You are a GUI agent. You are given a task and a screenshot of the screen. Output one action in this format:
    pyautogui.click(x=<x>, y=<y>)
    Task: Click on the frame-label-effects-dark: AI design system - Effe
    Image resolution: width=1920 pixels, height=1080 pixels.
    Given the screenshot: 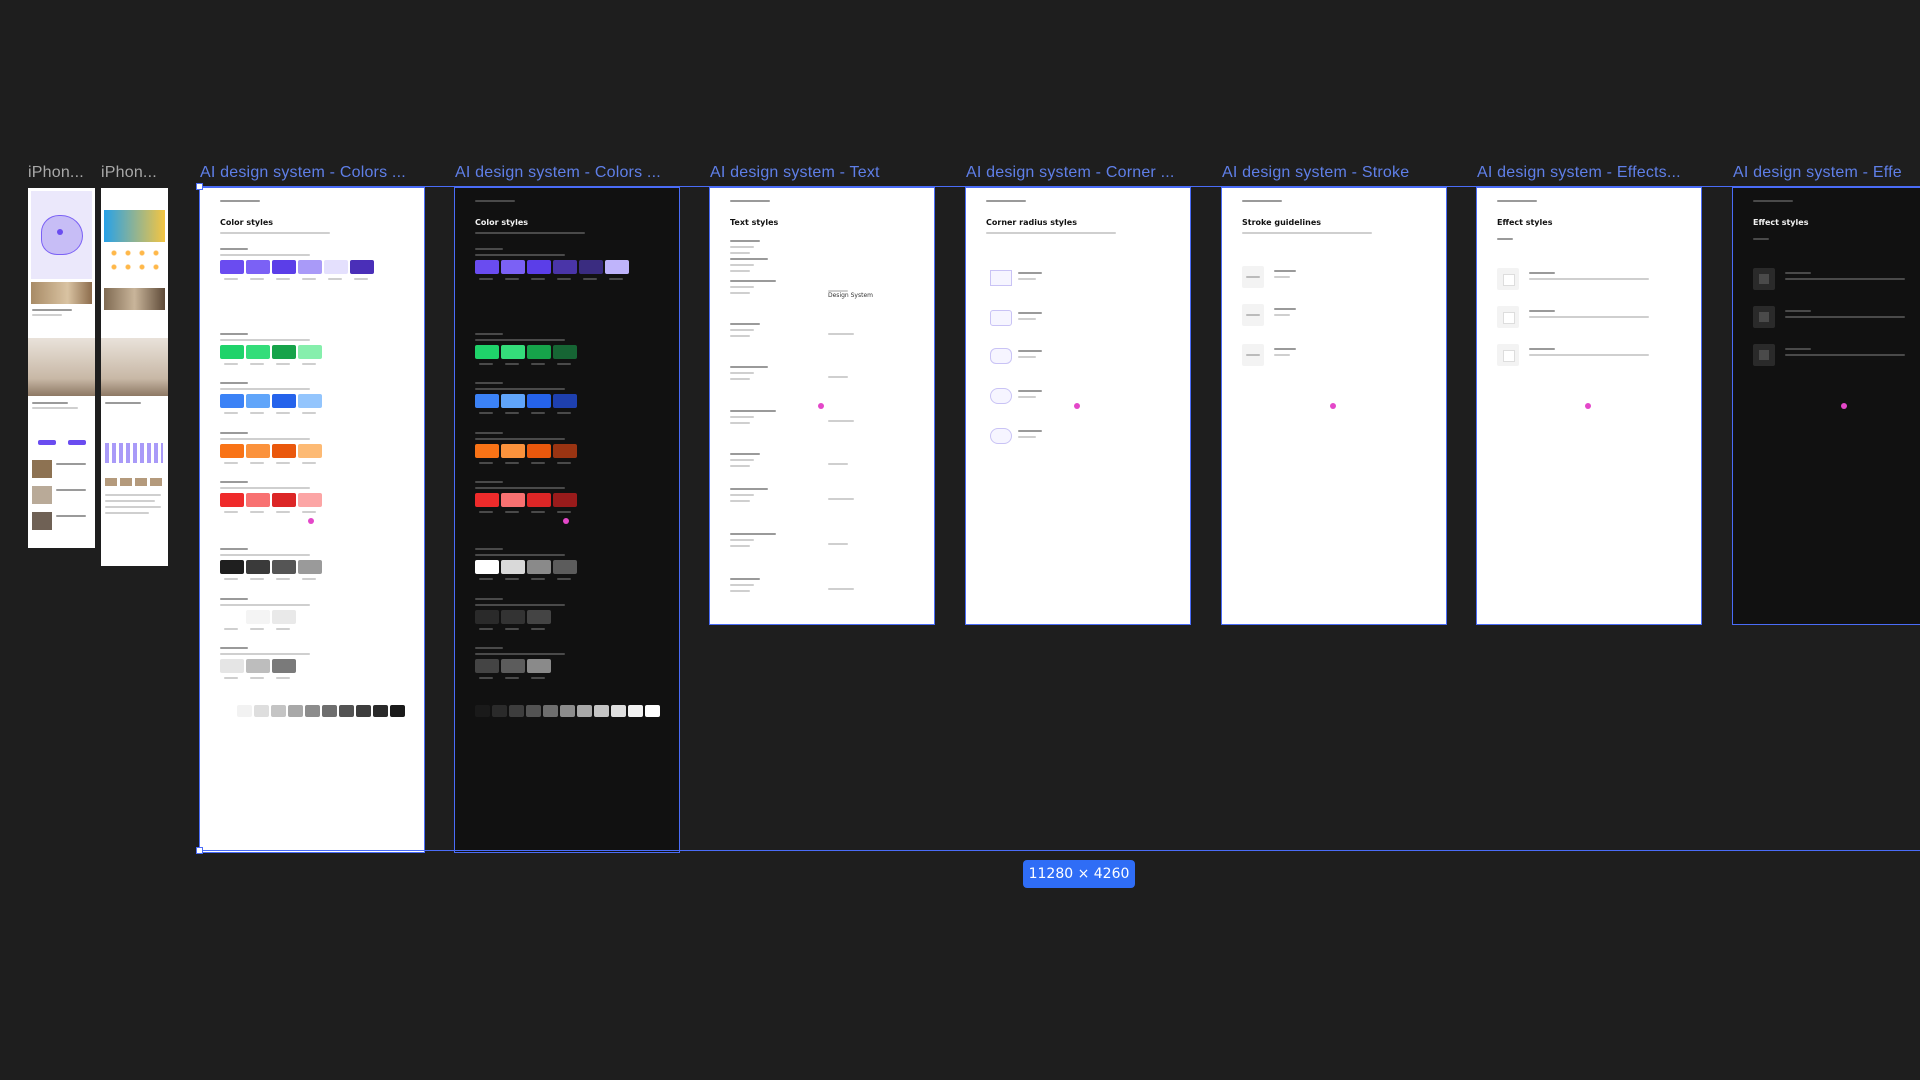 What is the action you would take?
    pyautogui.click(x=1826, y=173)
    